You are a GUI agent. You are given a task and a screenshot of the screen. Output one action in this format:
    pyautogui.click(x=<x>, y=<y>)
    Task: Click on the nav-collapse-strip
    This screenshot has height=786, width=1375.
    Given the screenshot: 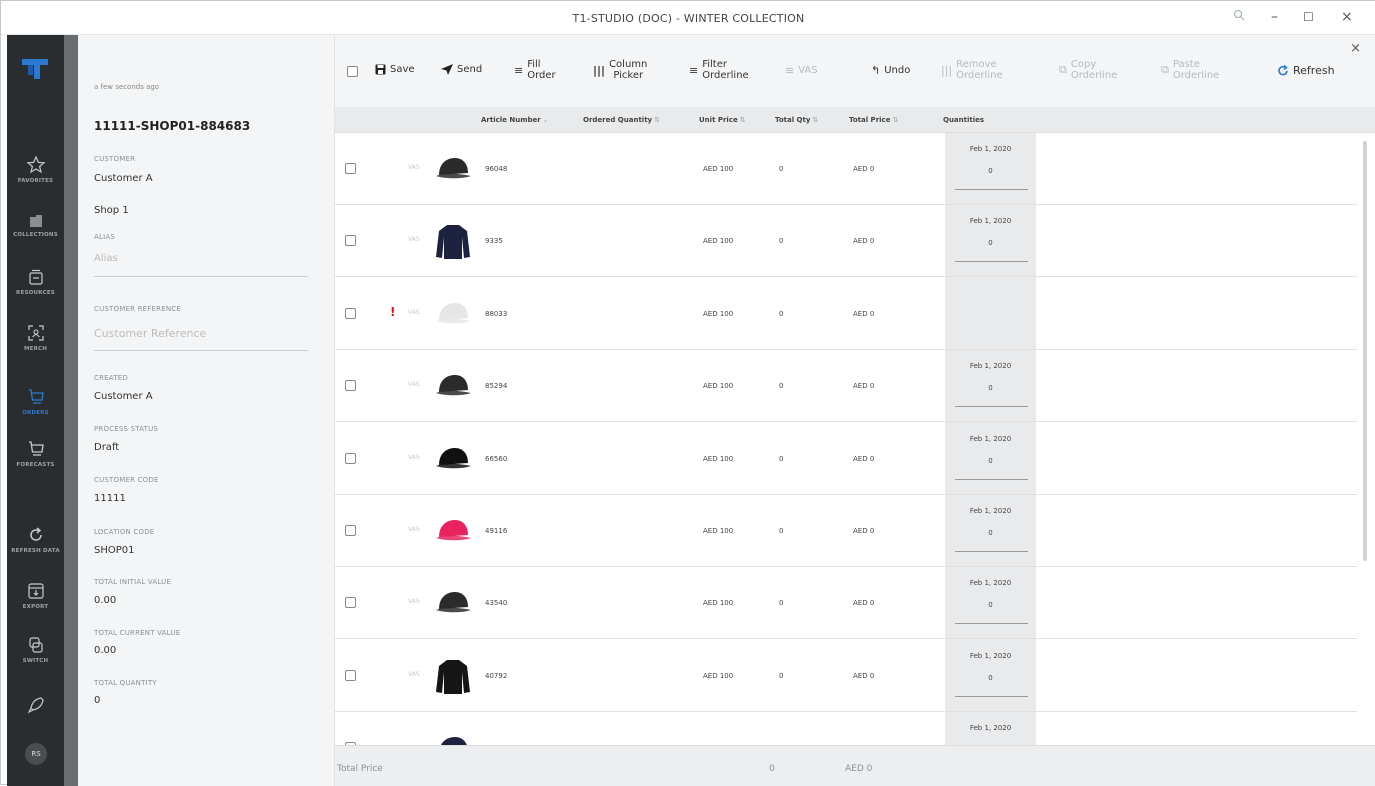 What is the action you would take?
    pyautogui.click(x=71, y=410)
    